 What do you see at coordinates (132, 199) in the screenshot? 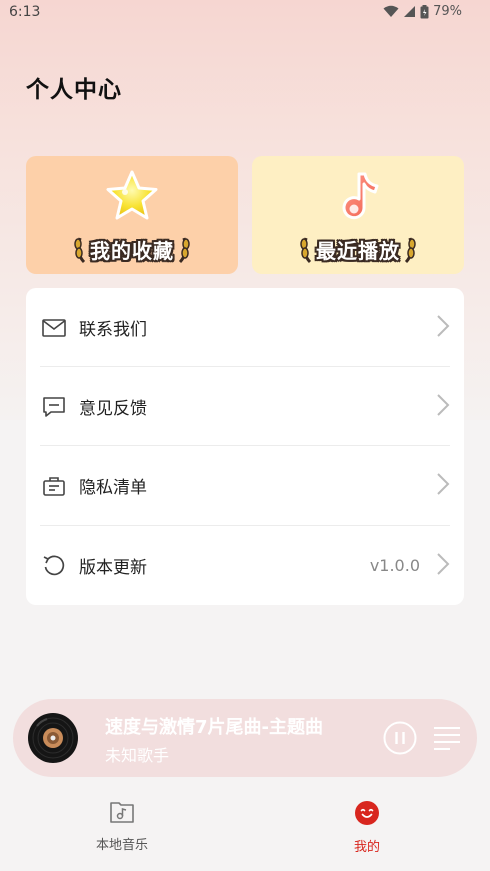
I see `star-icon` at bounding box center [132, 199].